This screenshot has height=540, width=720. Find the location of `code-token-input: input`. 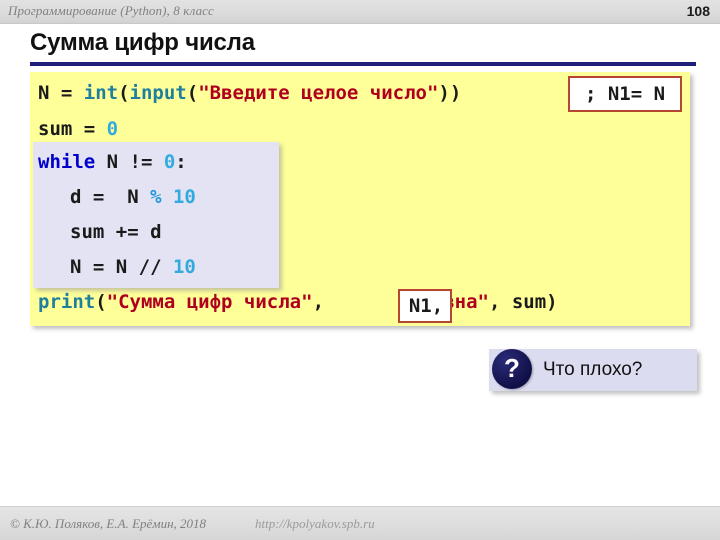

code-token-input: input is located at coordinates (158, 93).